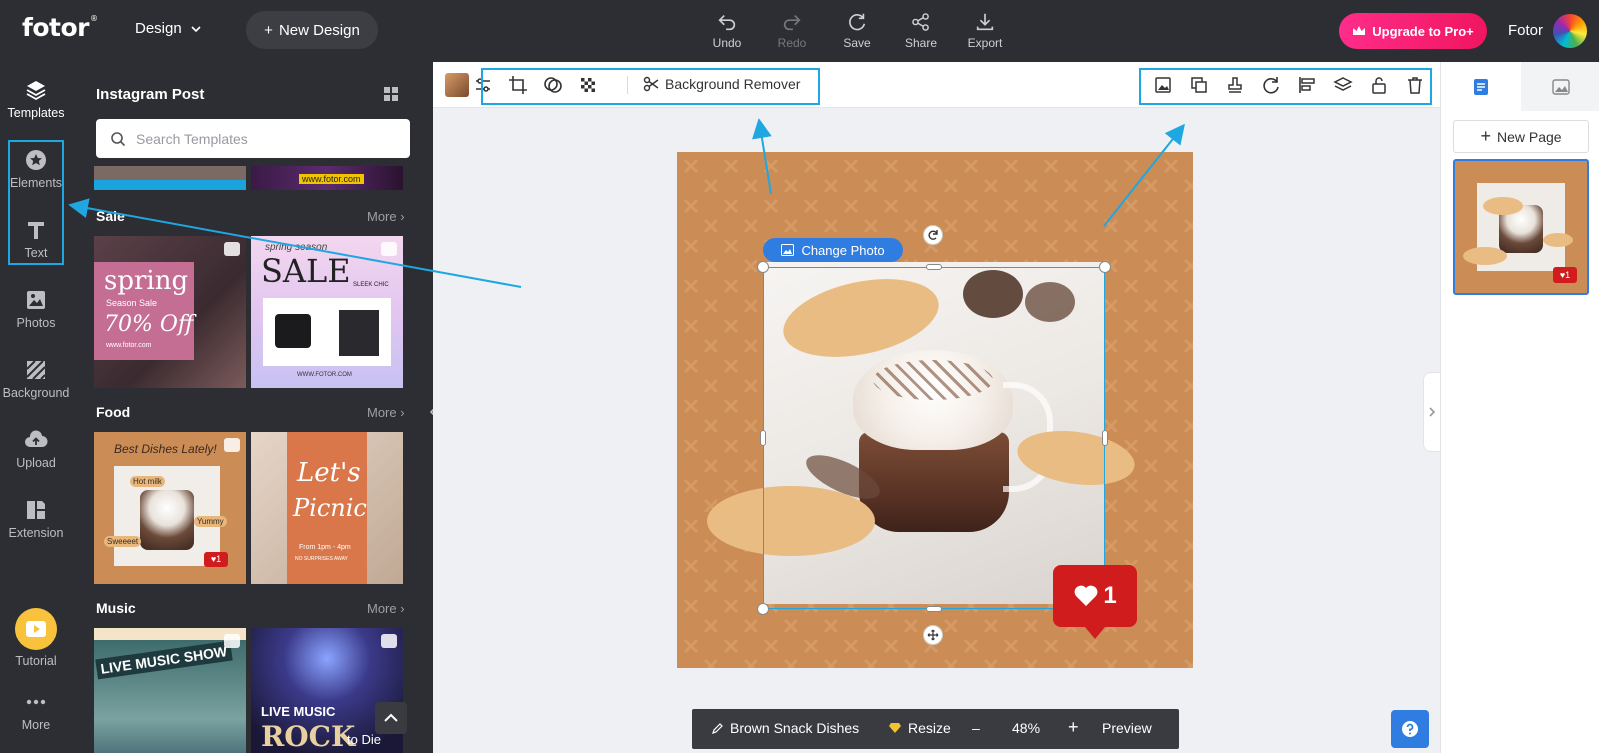 The width and height of the screenshot is (1599, 753). I want to click on scroll-to-top-button, so click(391, 718).